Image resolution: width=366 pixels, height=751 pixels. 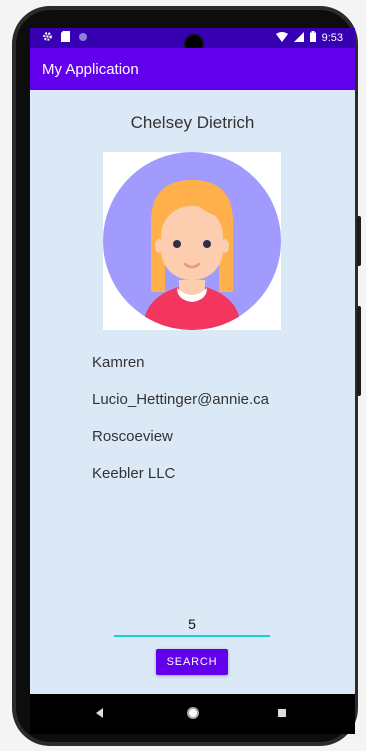 I want to click on volume-button, so click(x=359, y=351).